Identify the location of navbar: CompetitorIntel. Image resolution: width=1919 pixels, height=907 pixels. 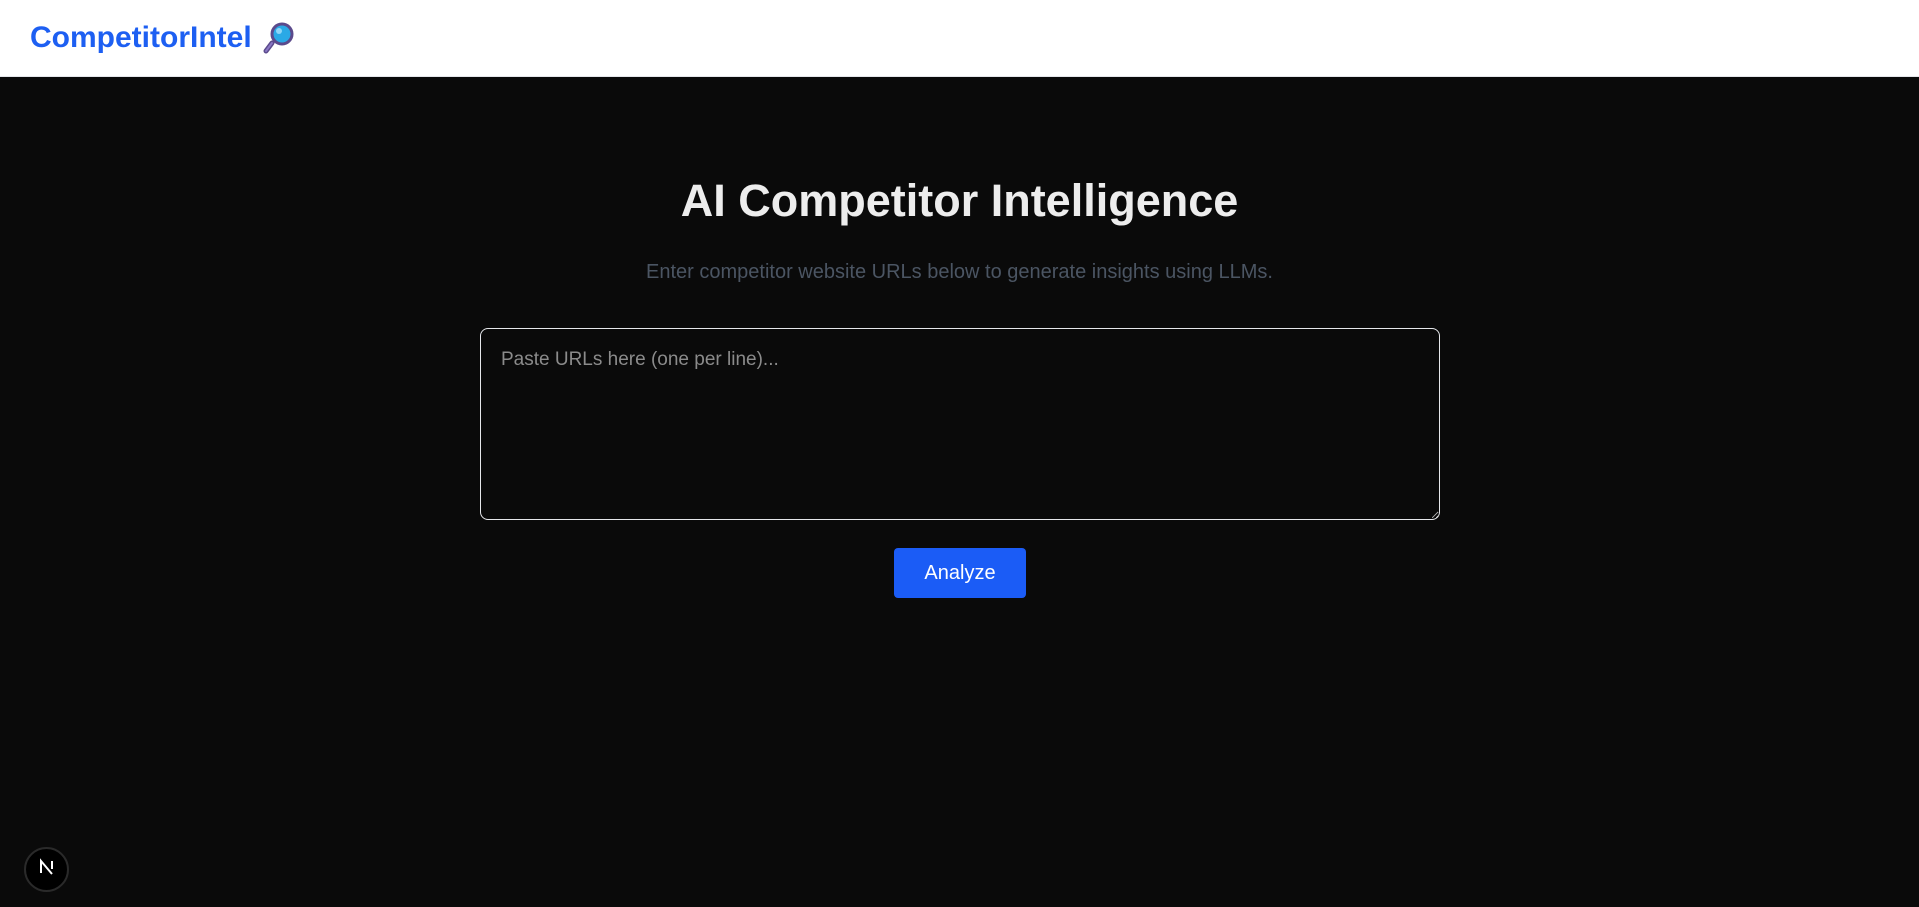
(959, 38).